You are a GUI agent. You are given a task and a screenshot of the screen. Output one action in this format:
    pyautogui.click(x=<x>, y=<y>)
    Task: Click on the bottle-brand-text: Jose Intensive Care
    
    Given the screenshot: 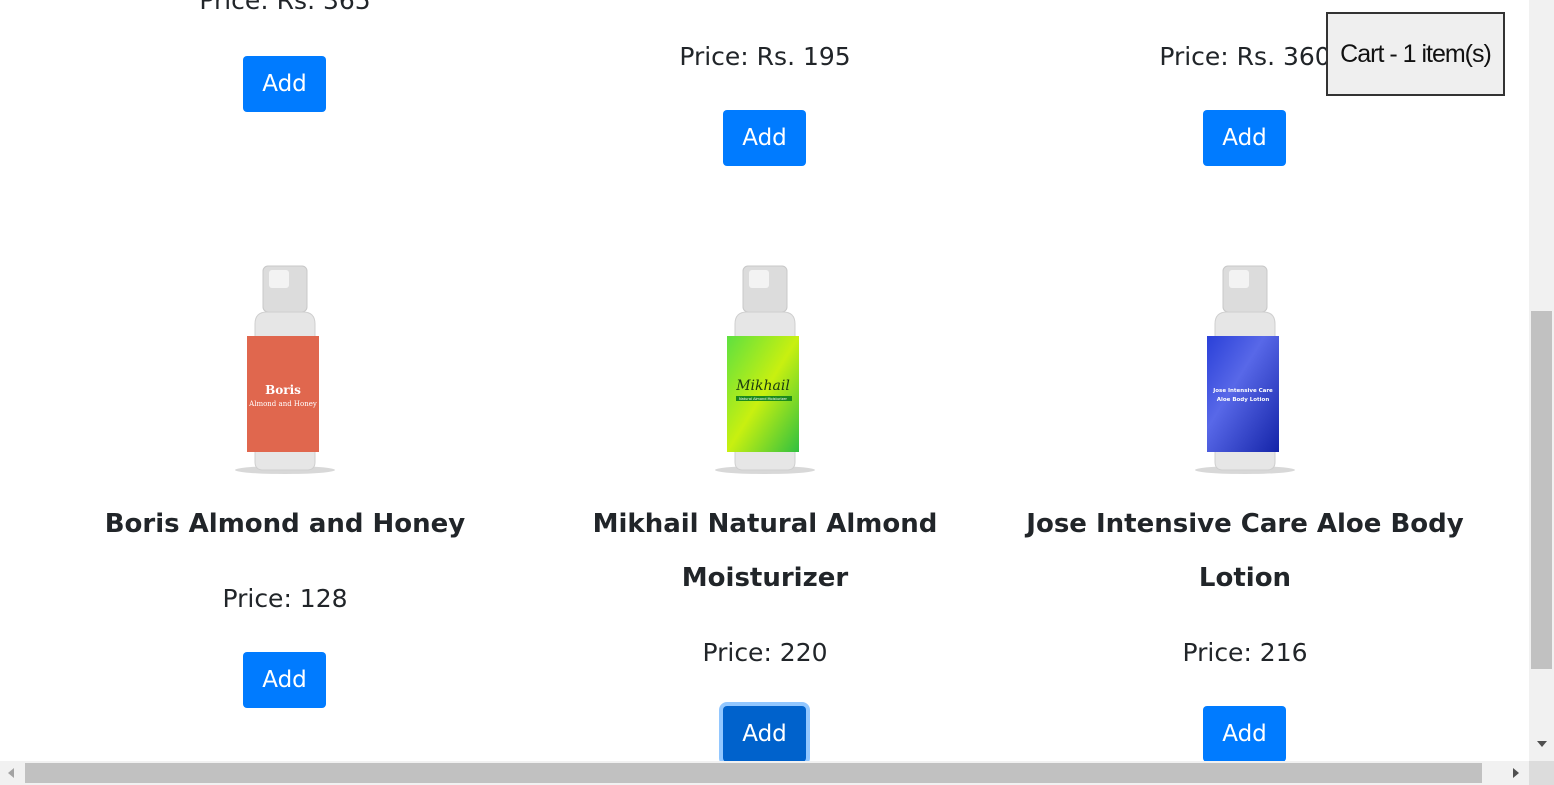 What is the action you would take?
    pyautogui.click(x=1242, y=391)
    